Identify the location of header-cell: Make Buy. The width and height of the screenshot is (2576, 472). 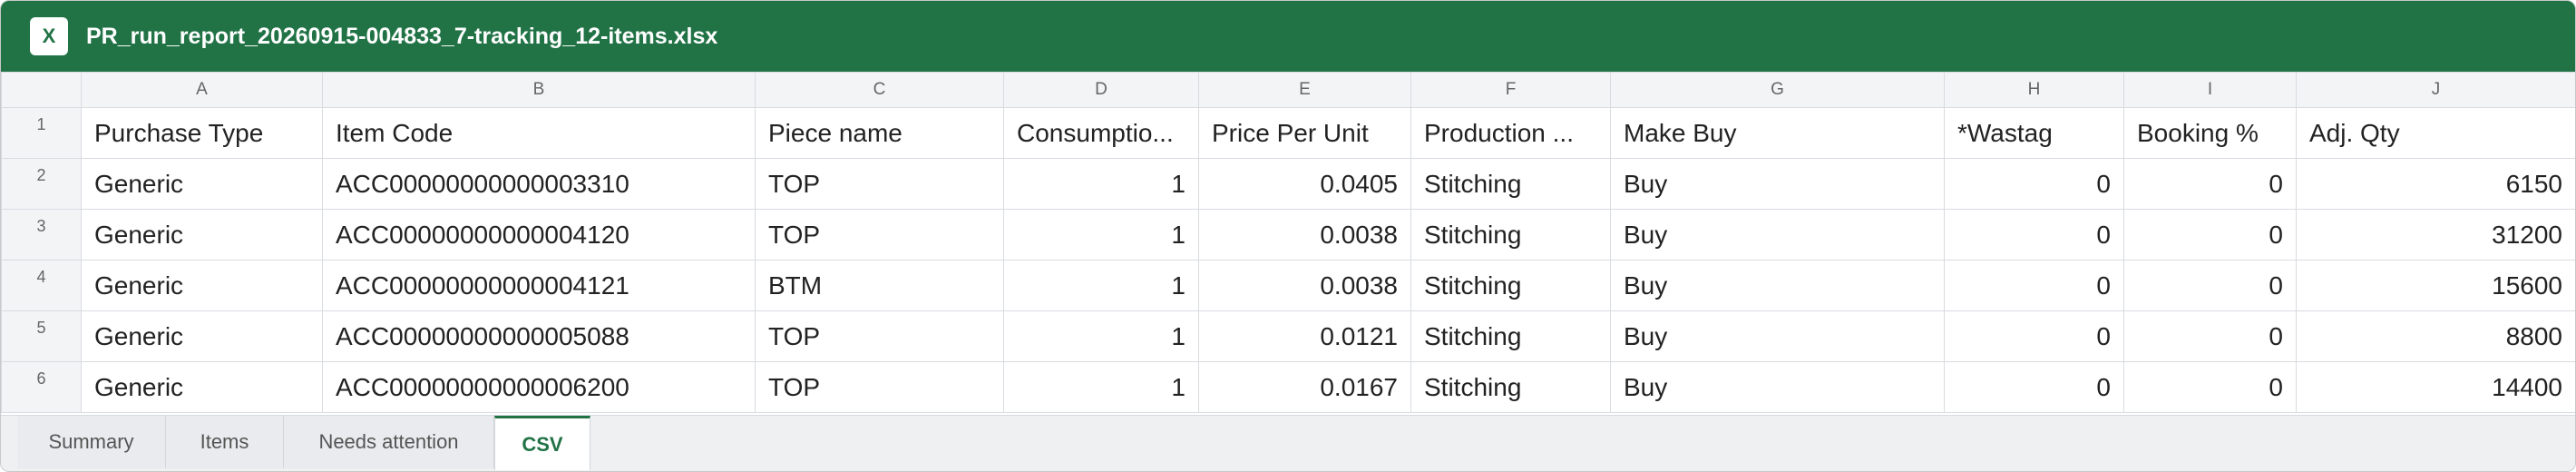
(1777, 133).